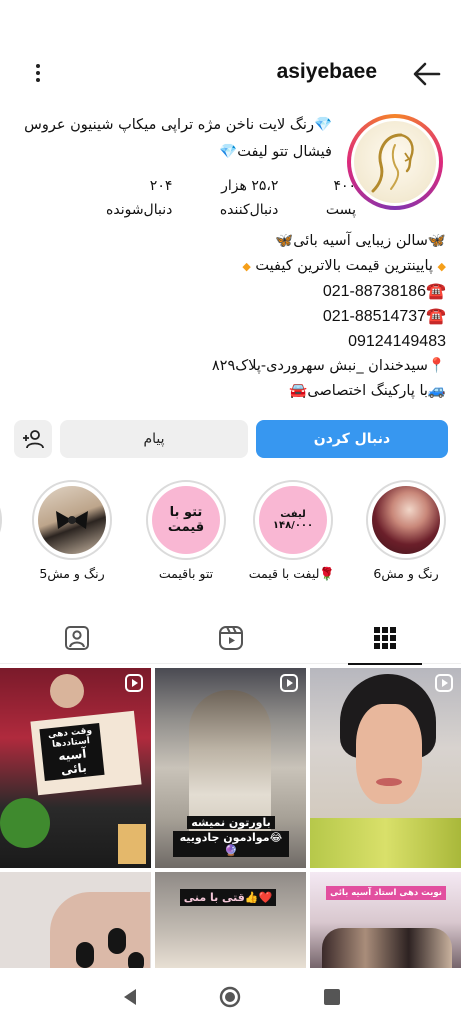  What do you see at coordinates (230, 768) in the screenshot?
I see `post-thumbnail: باورتون نمیشه 😂مواد‌مون جادوییه🔮` at bounding box center [230, 768].